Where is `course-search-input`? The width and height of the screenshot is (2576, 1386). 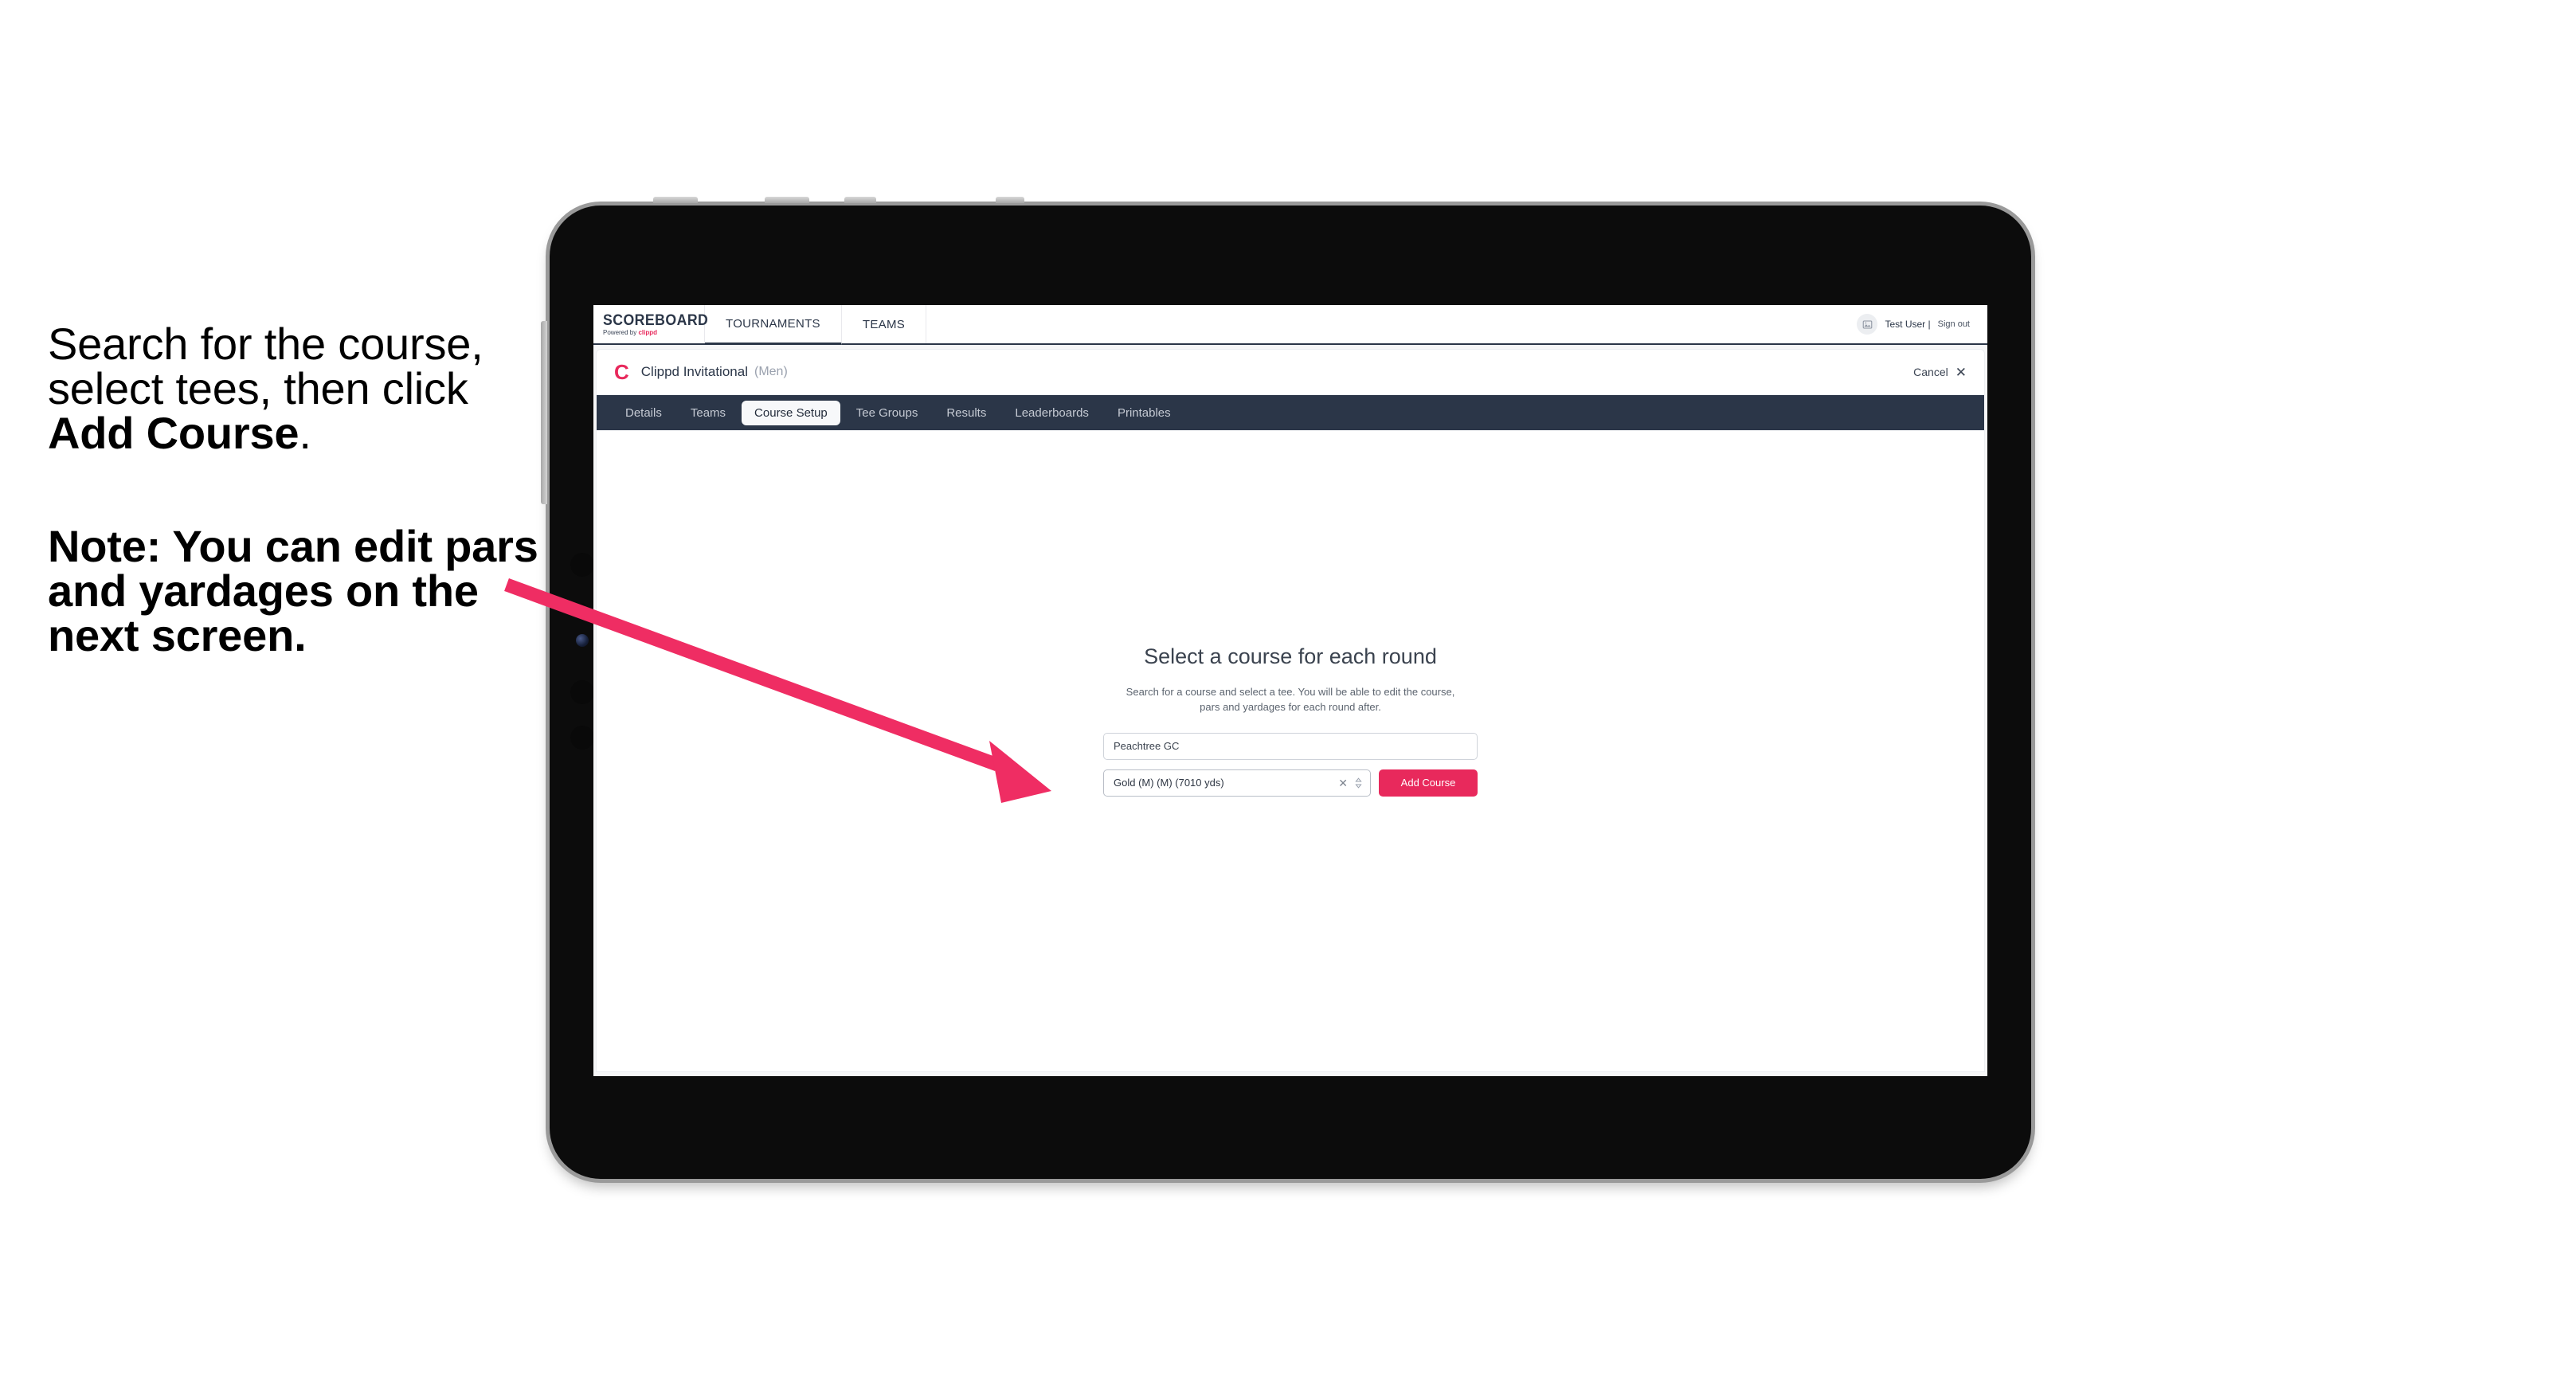 course-search-input is located at coordinates (1290, 746).